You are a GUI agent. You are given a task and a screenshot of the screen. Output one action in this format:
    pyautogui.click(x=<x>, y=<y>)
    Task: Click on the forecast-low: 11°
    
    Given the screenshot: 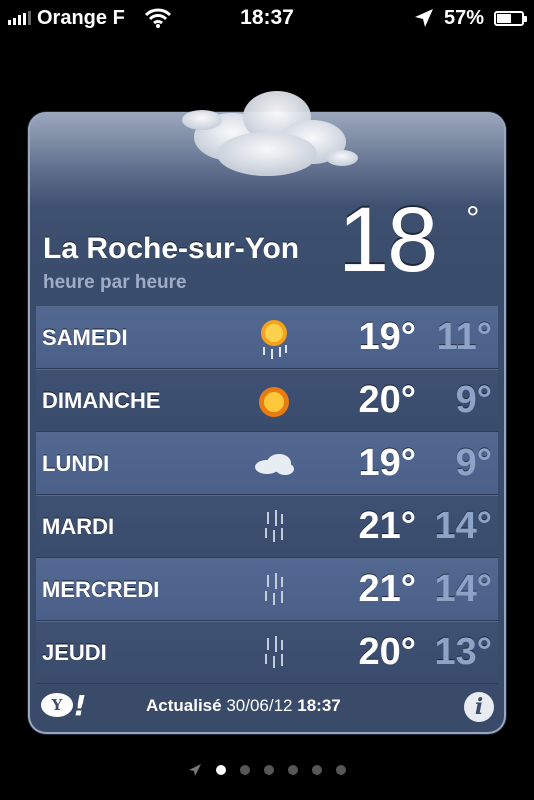 What is the action you would take?
    pyautogui.click(x=464, y=337)
    